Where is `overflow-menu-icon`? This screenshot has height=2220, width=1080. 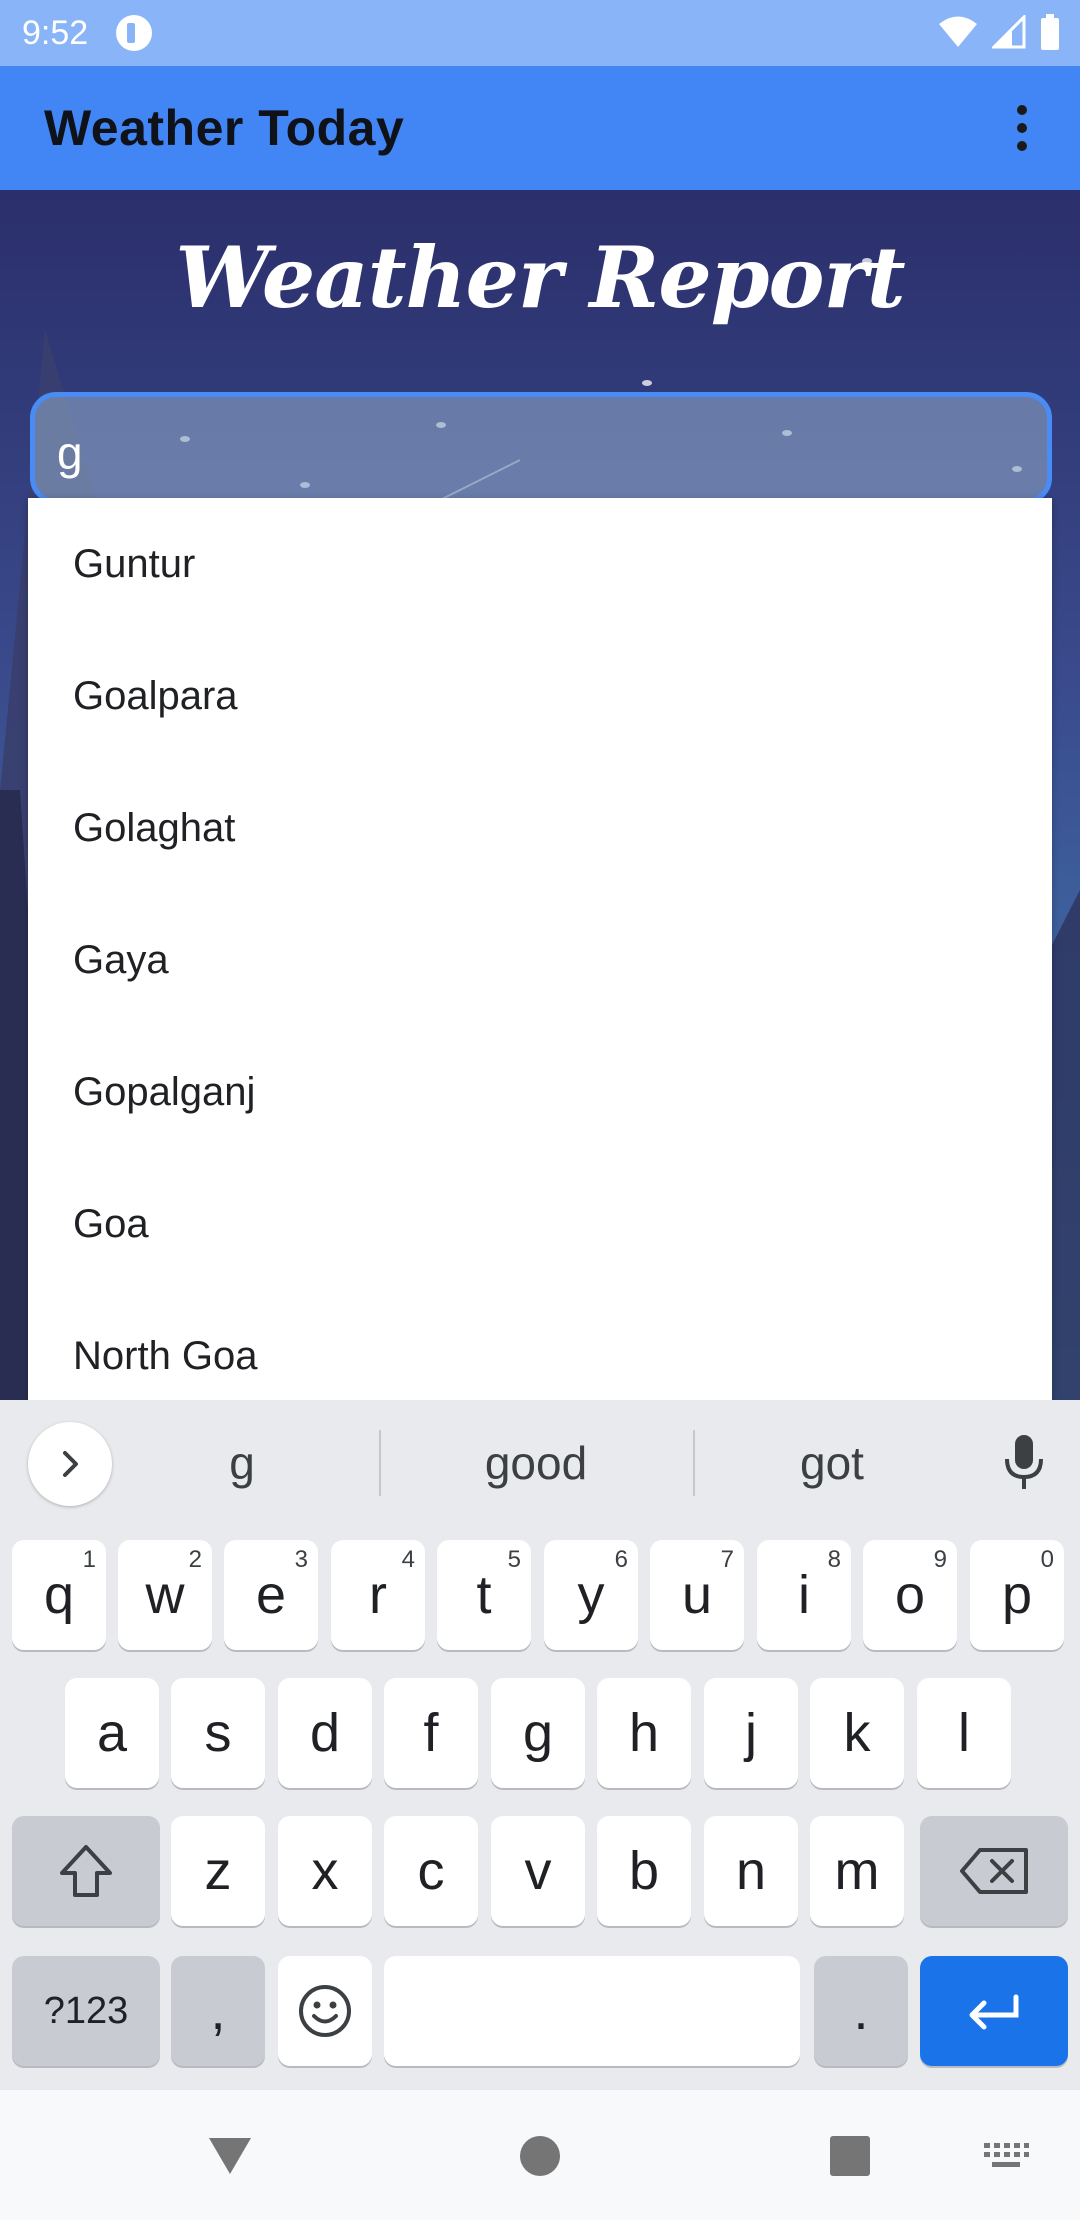
overflow-menu-icon is located at coordinates (1022, 128).